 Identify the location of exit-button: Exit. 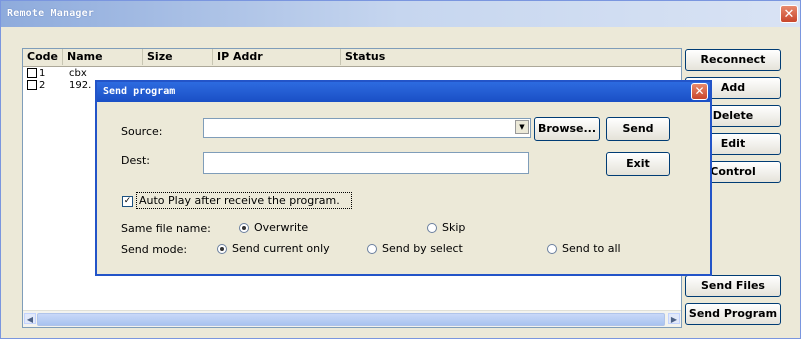
(638, 164).